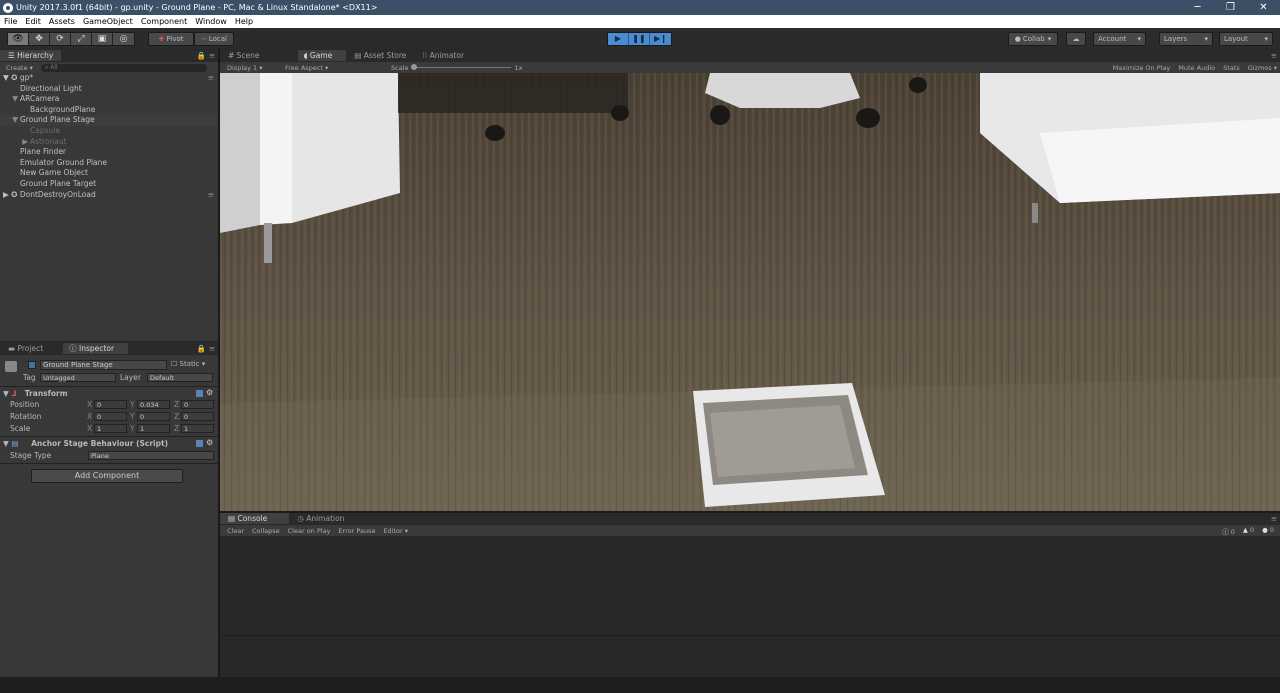 The height and width of the screenshot is (693, 1280). What do you see at coordinates (1228, 531) in the screenshot?
I see `info-filter: ⓘ 0` at bounding box center [1228, 531].